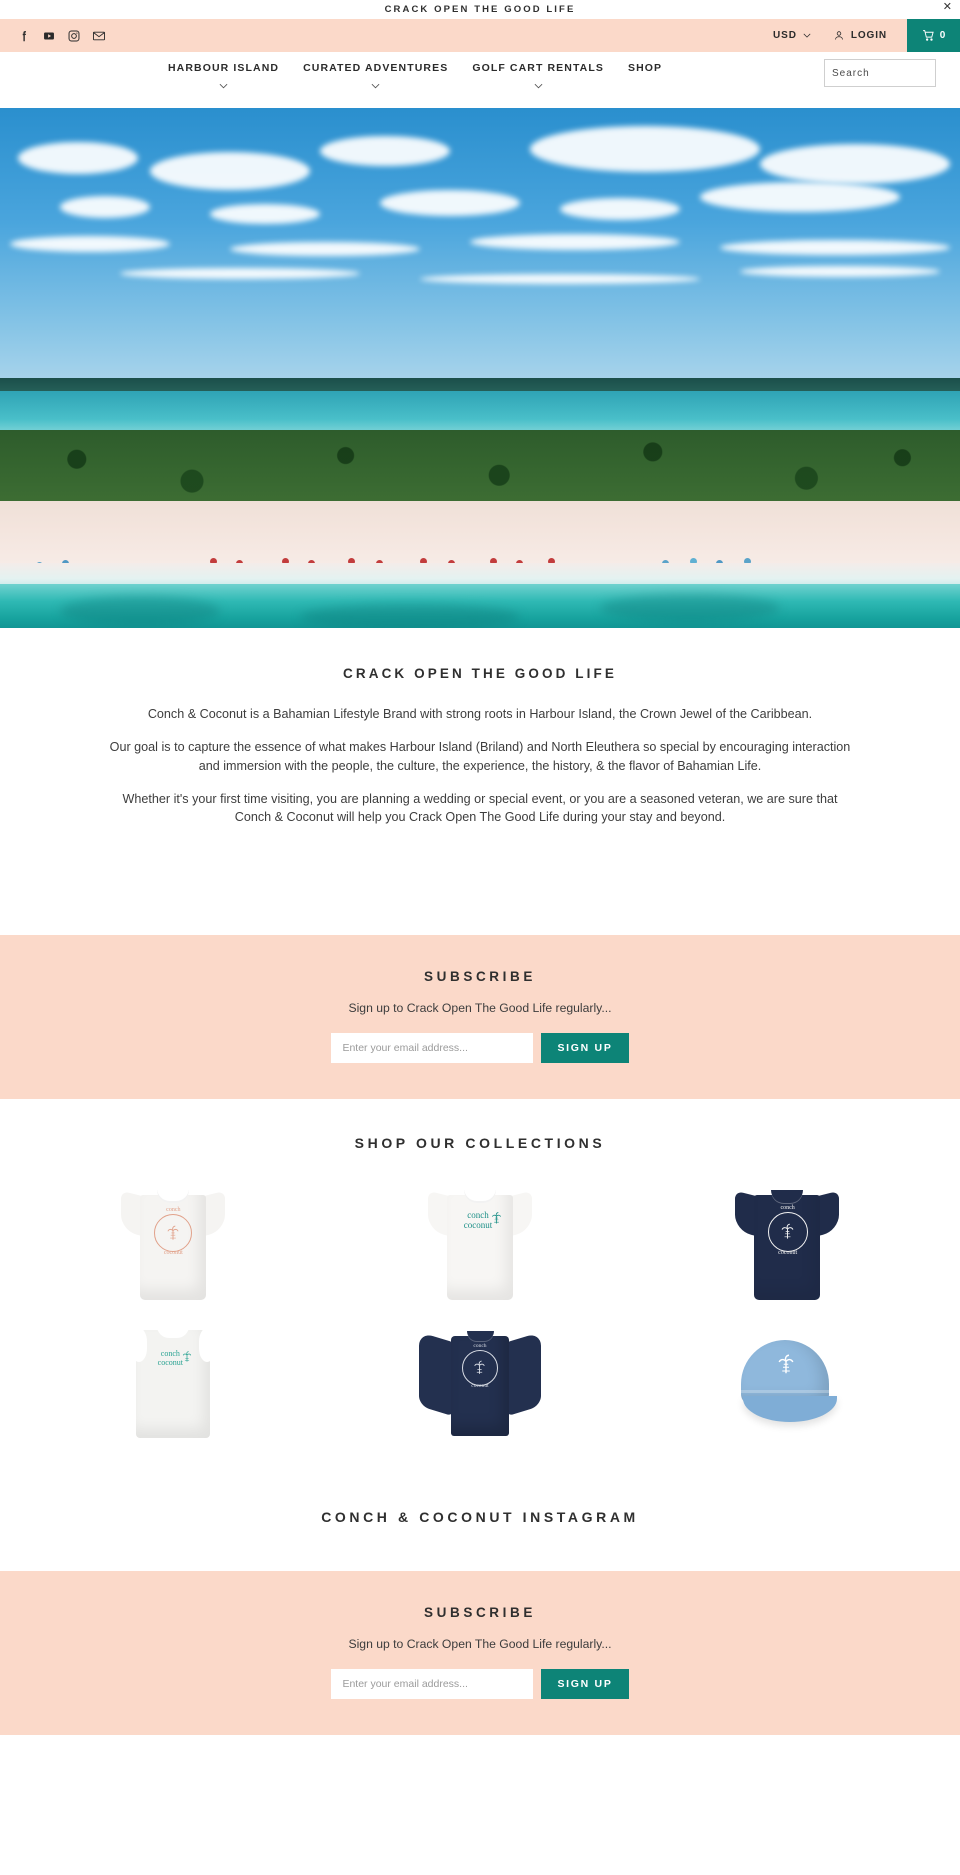 This screenshot has height=1875, width=960. Describe the element at coordinates (74, 36) in the screenshot. I see `instagram-icon` at that location.